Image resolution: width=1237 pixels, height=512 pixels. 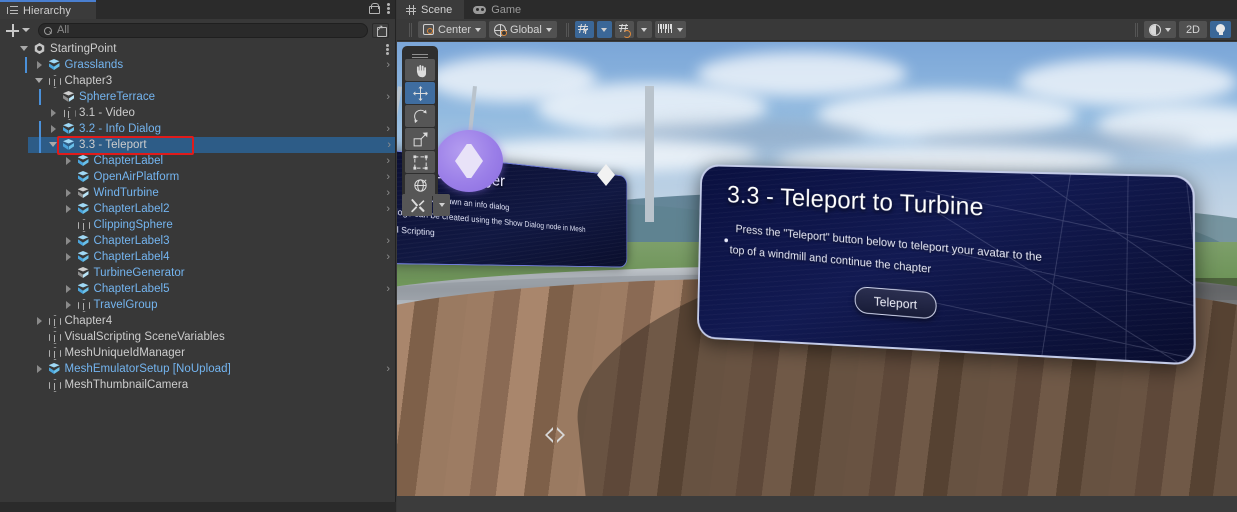 What do you see at coordinates (197, 81) in the screenshot?
I see `hierarchy-row-chapter3: Chapter3` at bounding box center [197, 81].